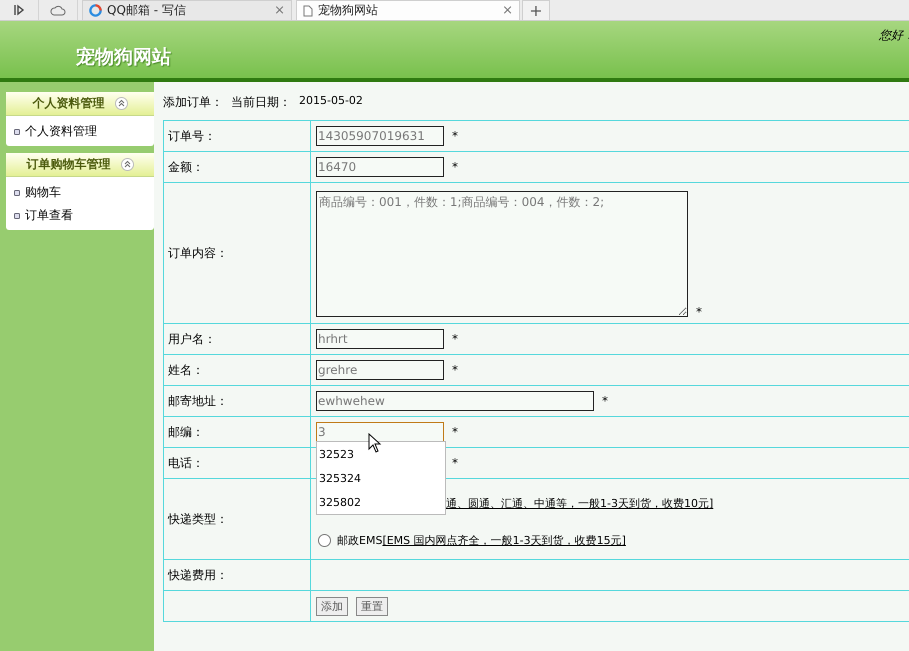  What do you see at coordinates (80, 215) in the screenshot?
I see `menu-item: 订单查看` at bounding box center [80, 215].